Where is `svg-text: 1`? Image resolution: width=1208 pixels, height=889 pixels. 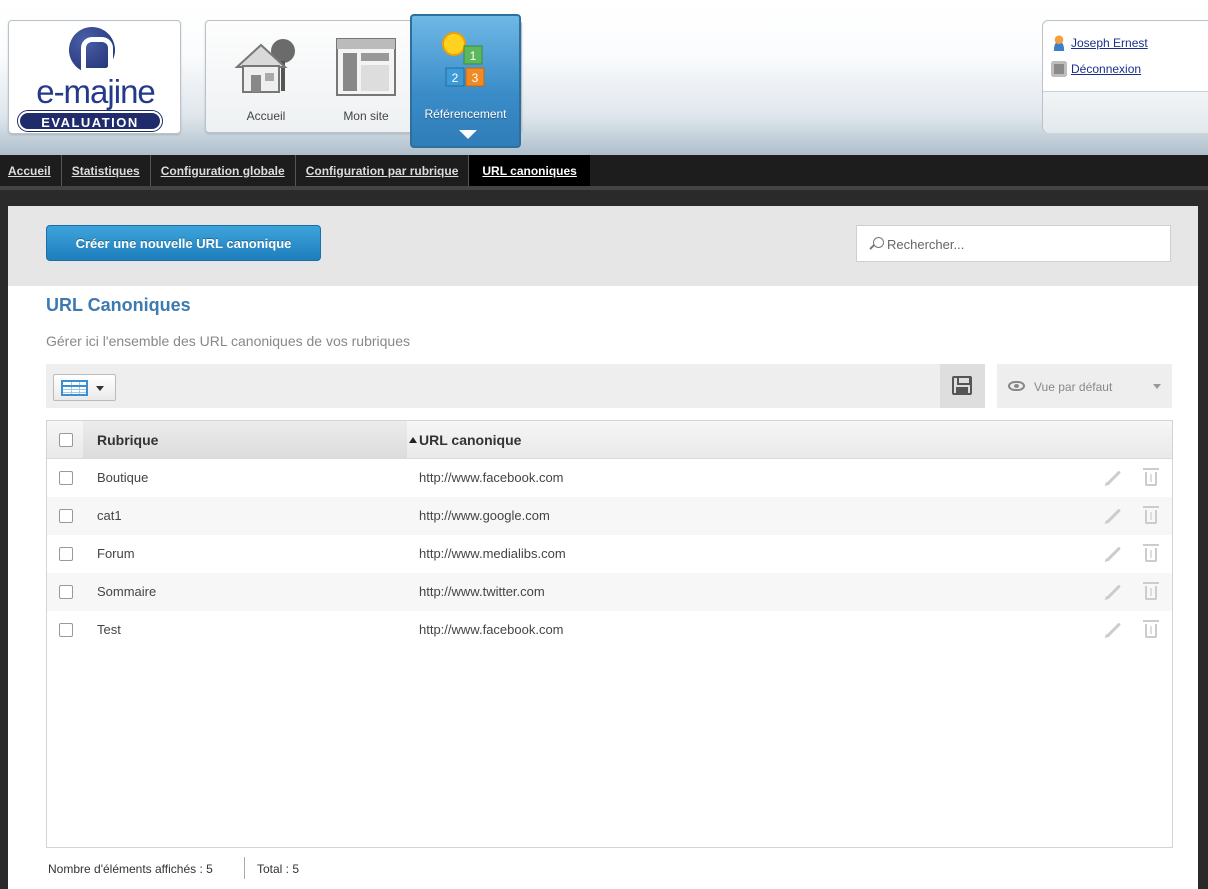
svg-text: 1 is located at coordinates (473, 56).